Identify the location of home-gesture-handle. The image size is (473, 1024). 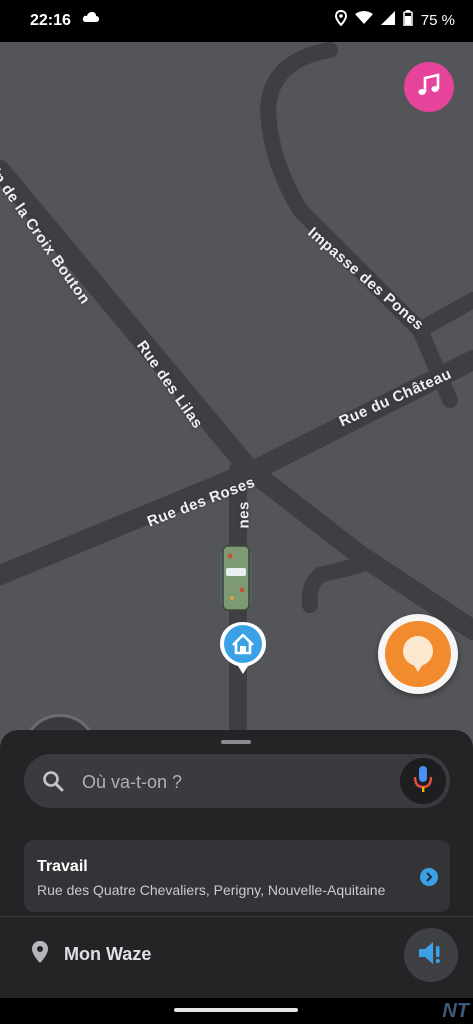
(236, 1010).